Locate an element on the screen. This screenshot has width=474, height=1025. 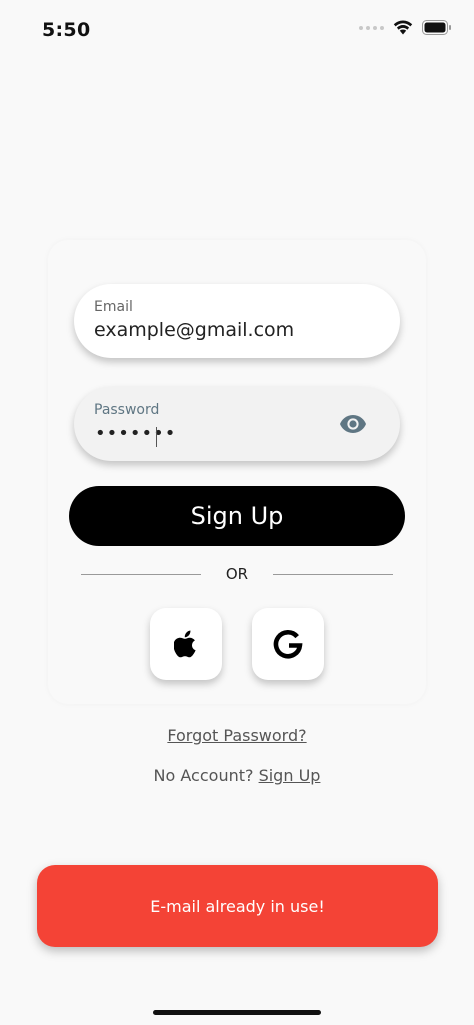
status-bar: 5:50 is located at coordinates (237, 30).